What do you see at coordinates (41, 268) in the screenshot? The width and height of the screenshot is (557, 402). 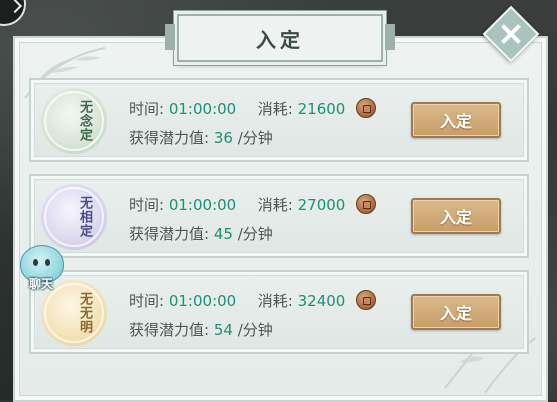 I see `chat-button: 聊天` at bounding box center [41, 268].